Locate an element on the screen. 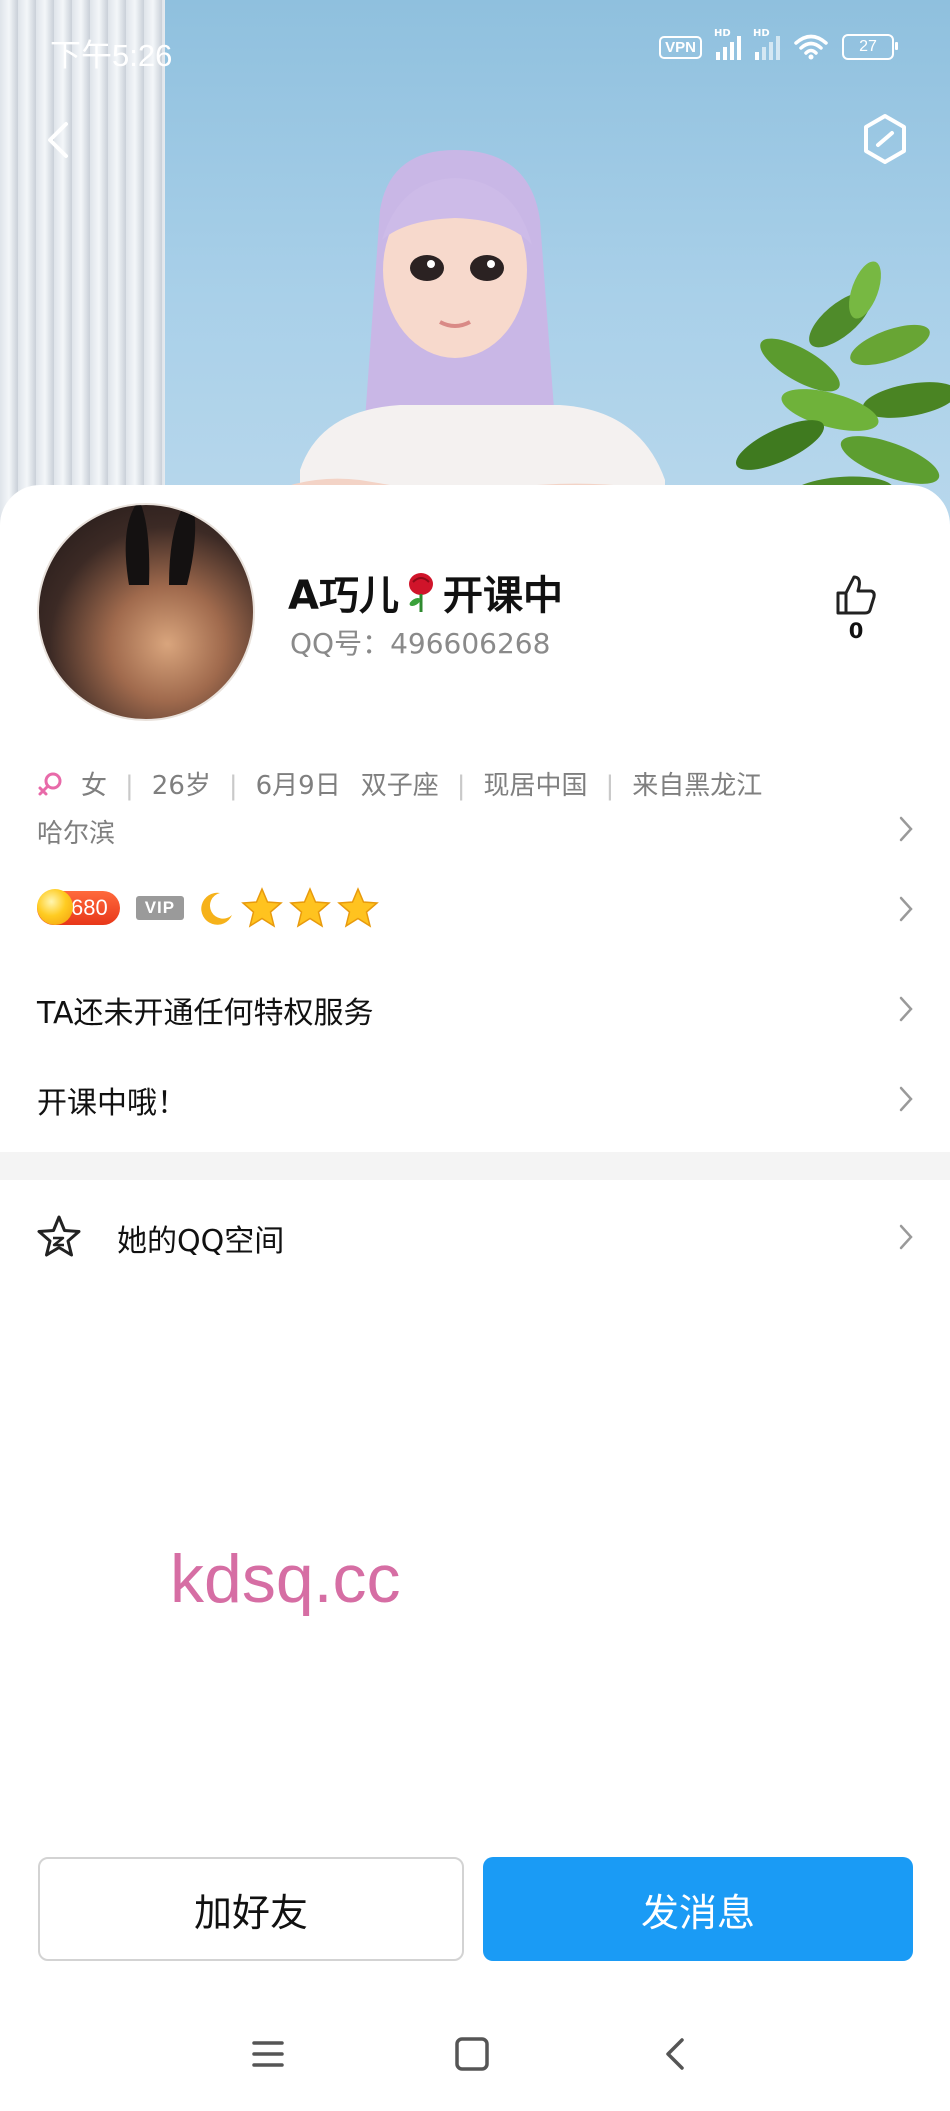 This screenshot has height=2111, width=950. vip-badge: VIP is located at coordinates (160, 908).